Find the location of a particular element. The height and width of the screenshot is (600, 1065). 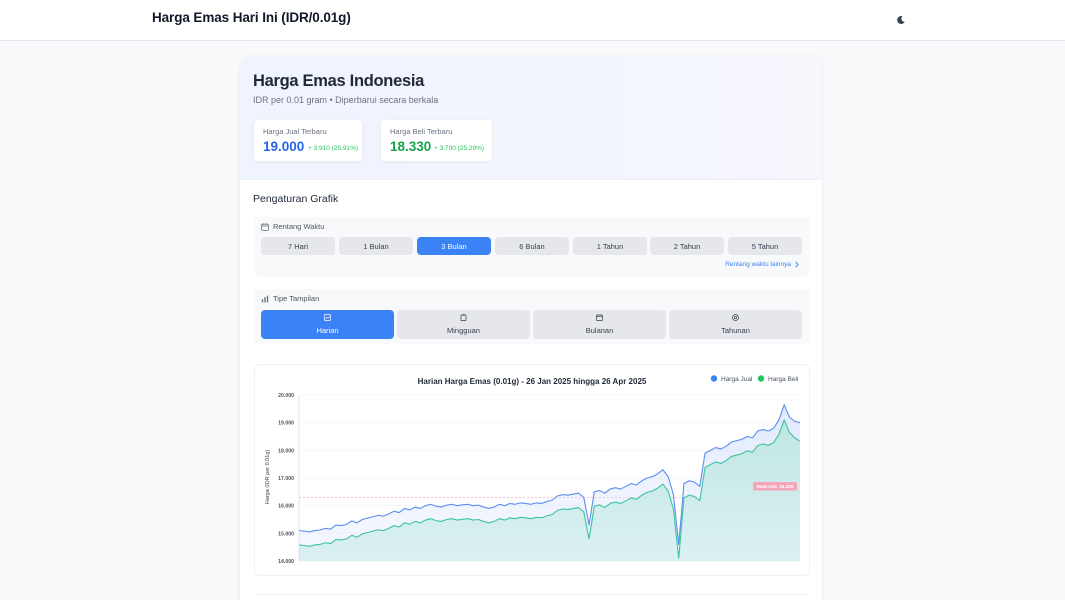

y-tick-label: 18.000 is located at coordinates (286, 451).